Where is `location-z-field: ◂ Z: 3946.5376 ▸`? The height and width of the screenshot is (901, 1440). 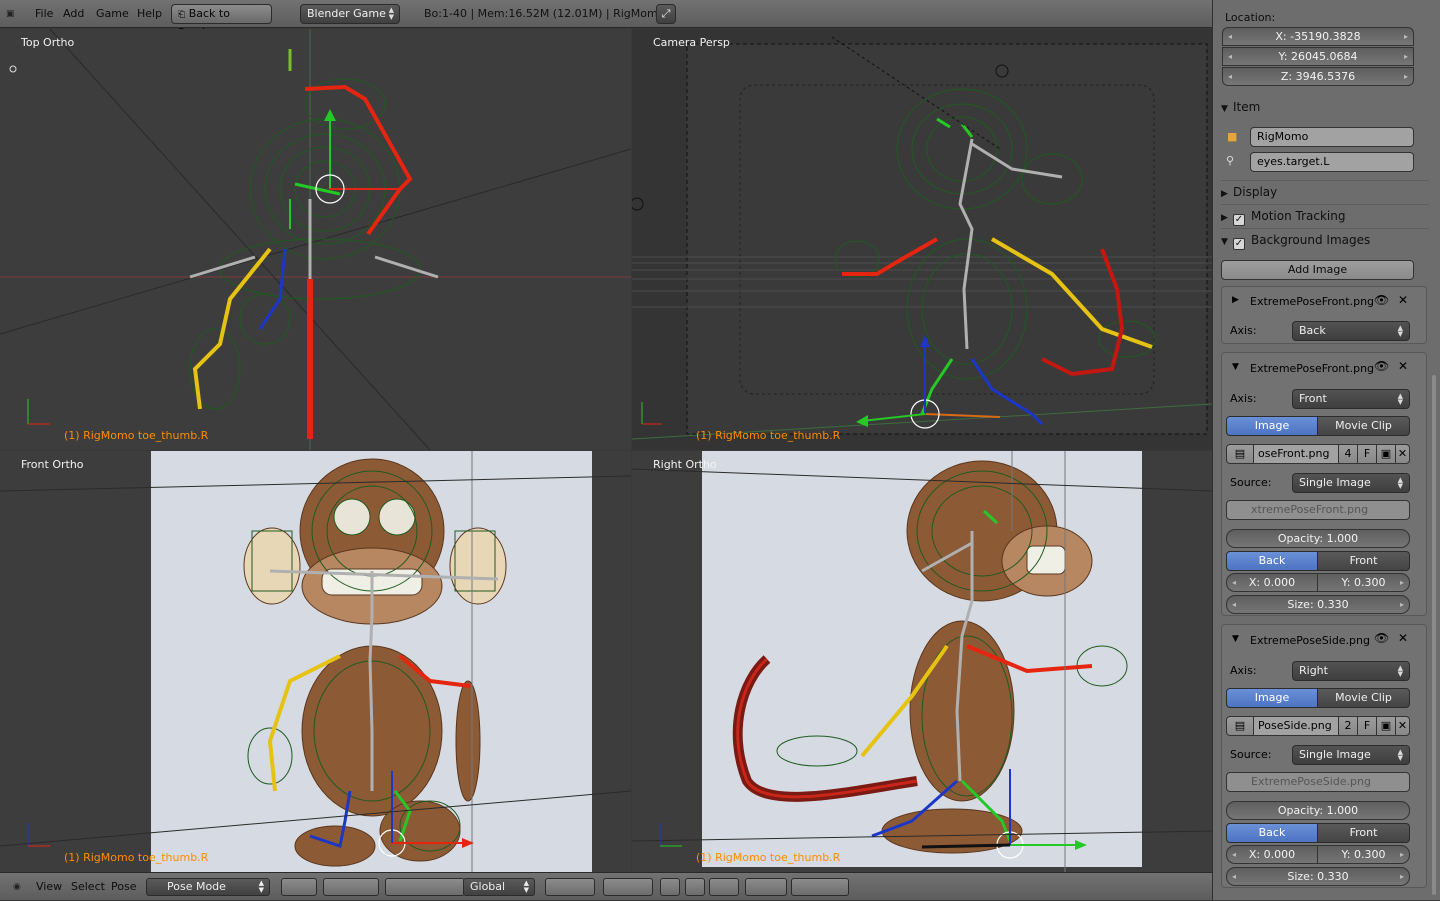 location-z-field: ◂ Z: 3946.5376 ▸ is located at coordinates (1318, 76).